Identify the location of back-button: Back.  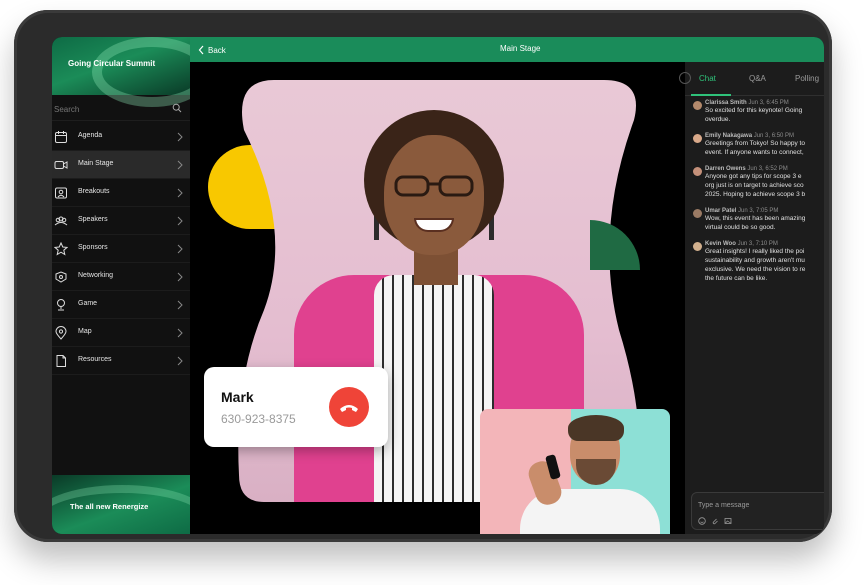
(212, 50).